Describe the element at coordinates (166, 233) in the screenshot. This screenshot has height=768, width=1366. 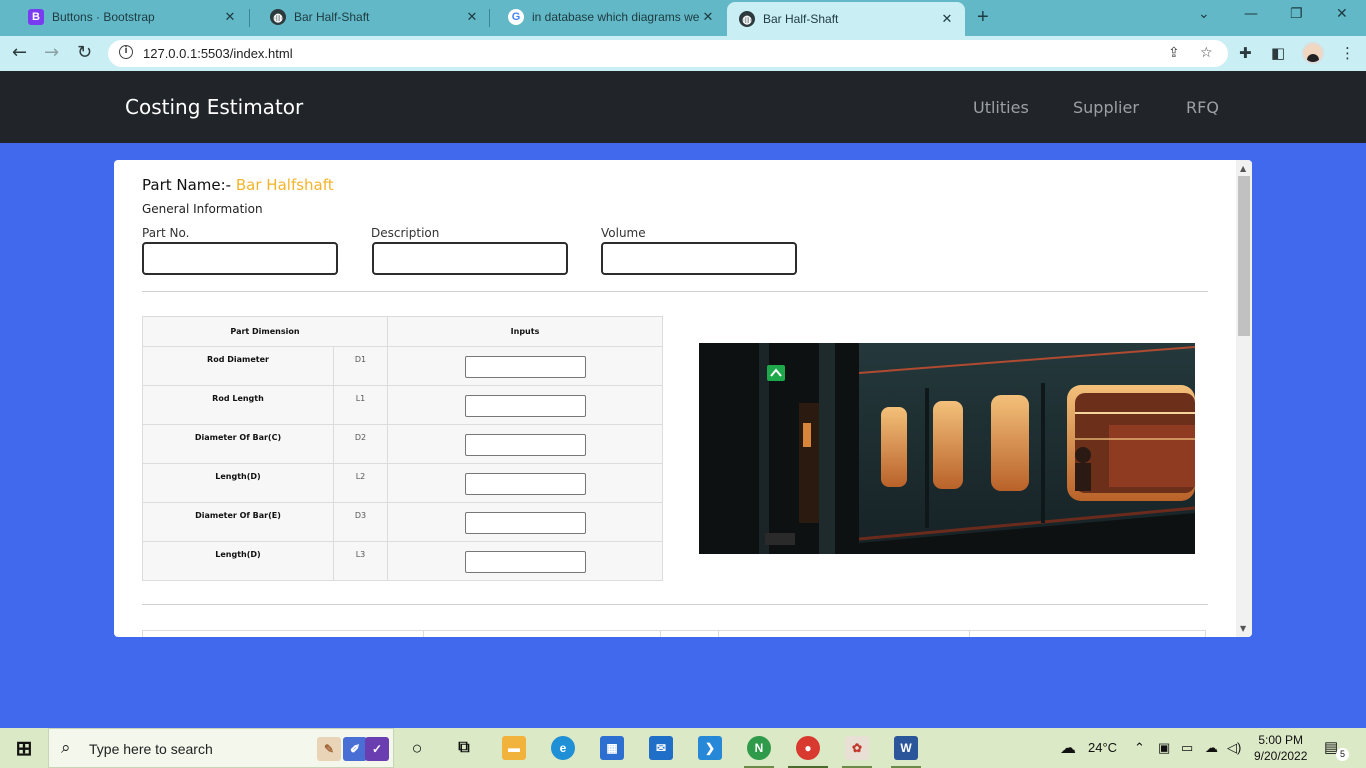
I see `part-no-label: Part No.` at that location.